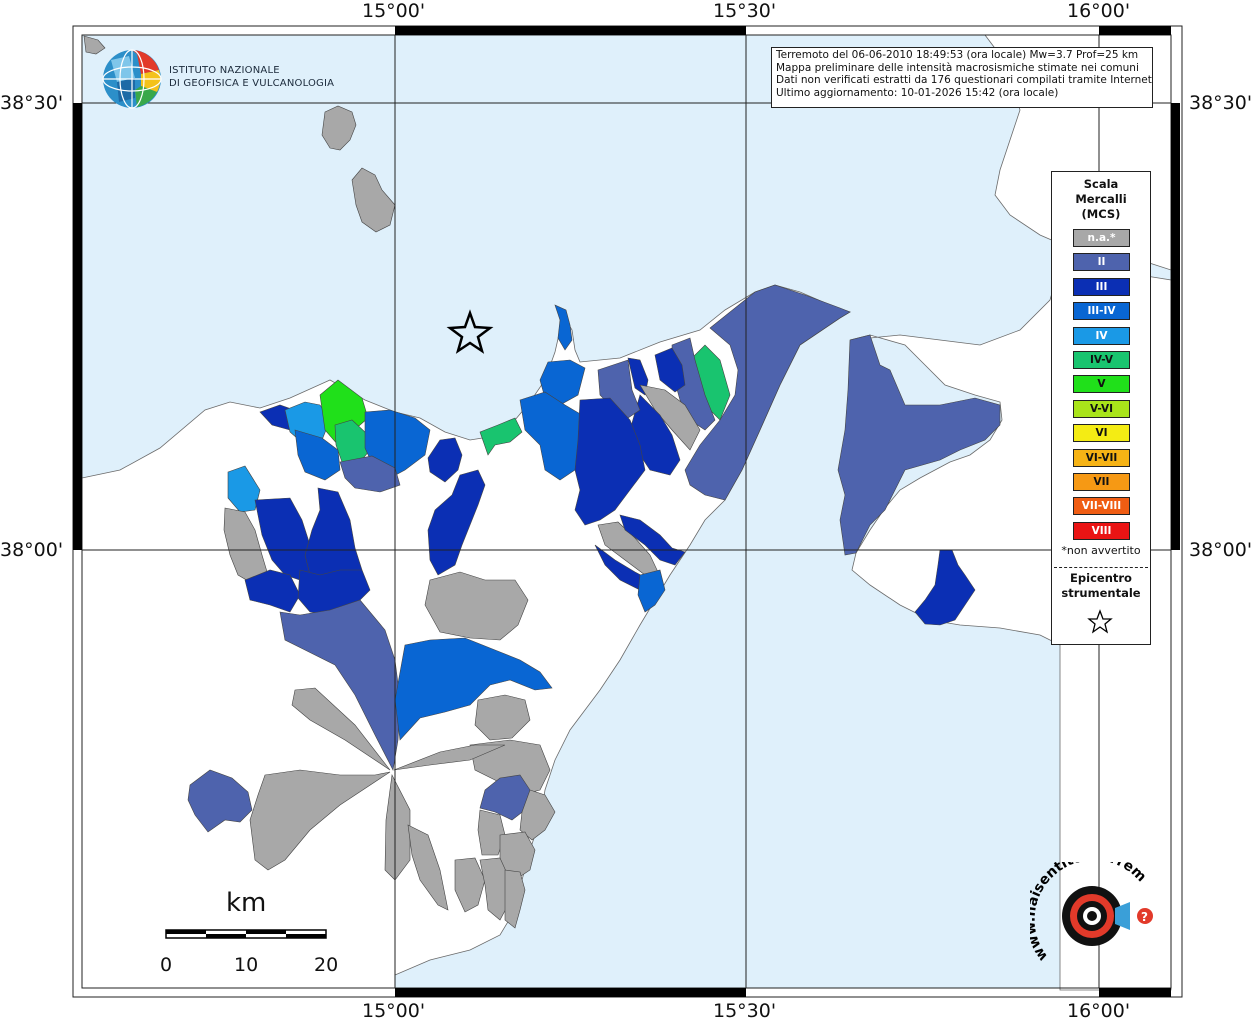 The image size is (1254, 1024). Describe the element at coordinates (1101, 433) in the screenshot. I see `legend-item-vi: VI` at that location.